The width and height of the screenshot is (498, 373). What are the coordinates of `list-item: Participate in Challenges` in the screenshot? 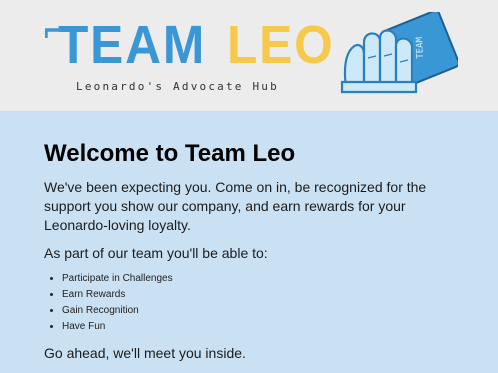 It's located at (263, 279).